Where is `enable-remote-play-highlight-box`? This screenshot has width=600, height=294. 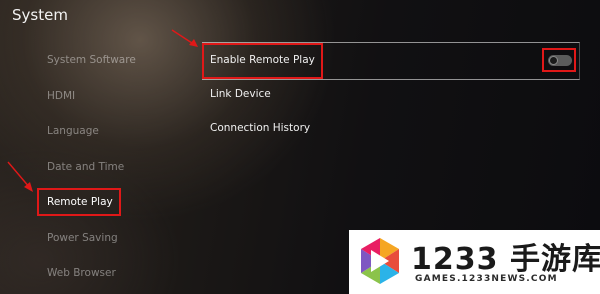 enable-remote-play-highlight-box is located at coordinates (262, 61).